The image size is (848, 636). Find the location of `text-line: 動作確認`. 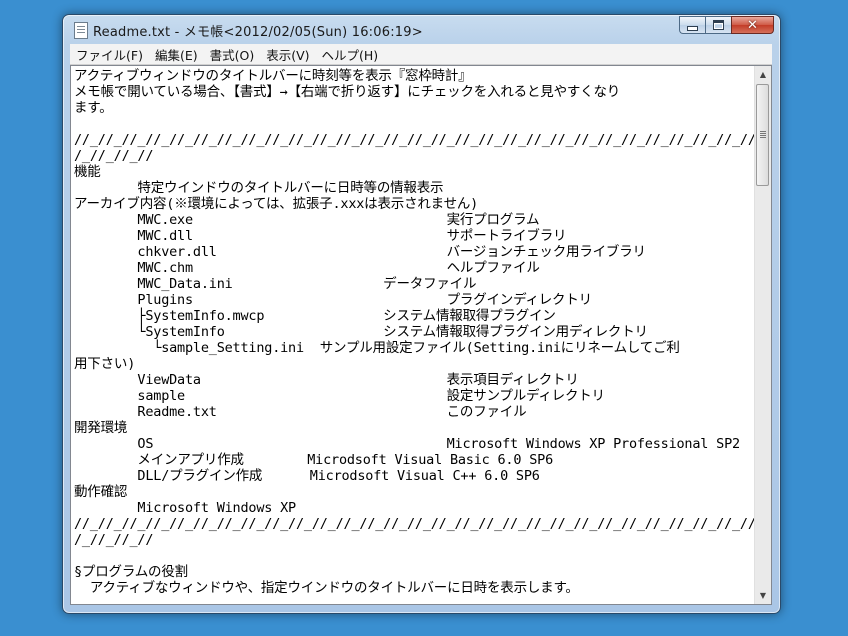

text-line: 動作確認 is located at coordinates (101, 492).